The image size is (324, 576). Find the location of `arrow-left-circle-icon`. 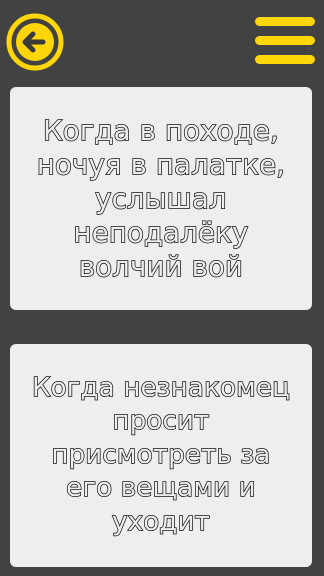

arrow-left-circle-icon is located at coordinates (35, 42).